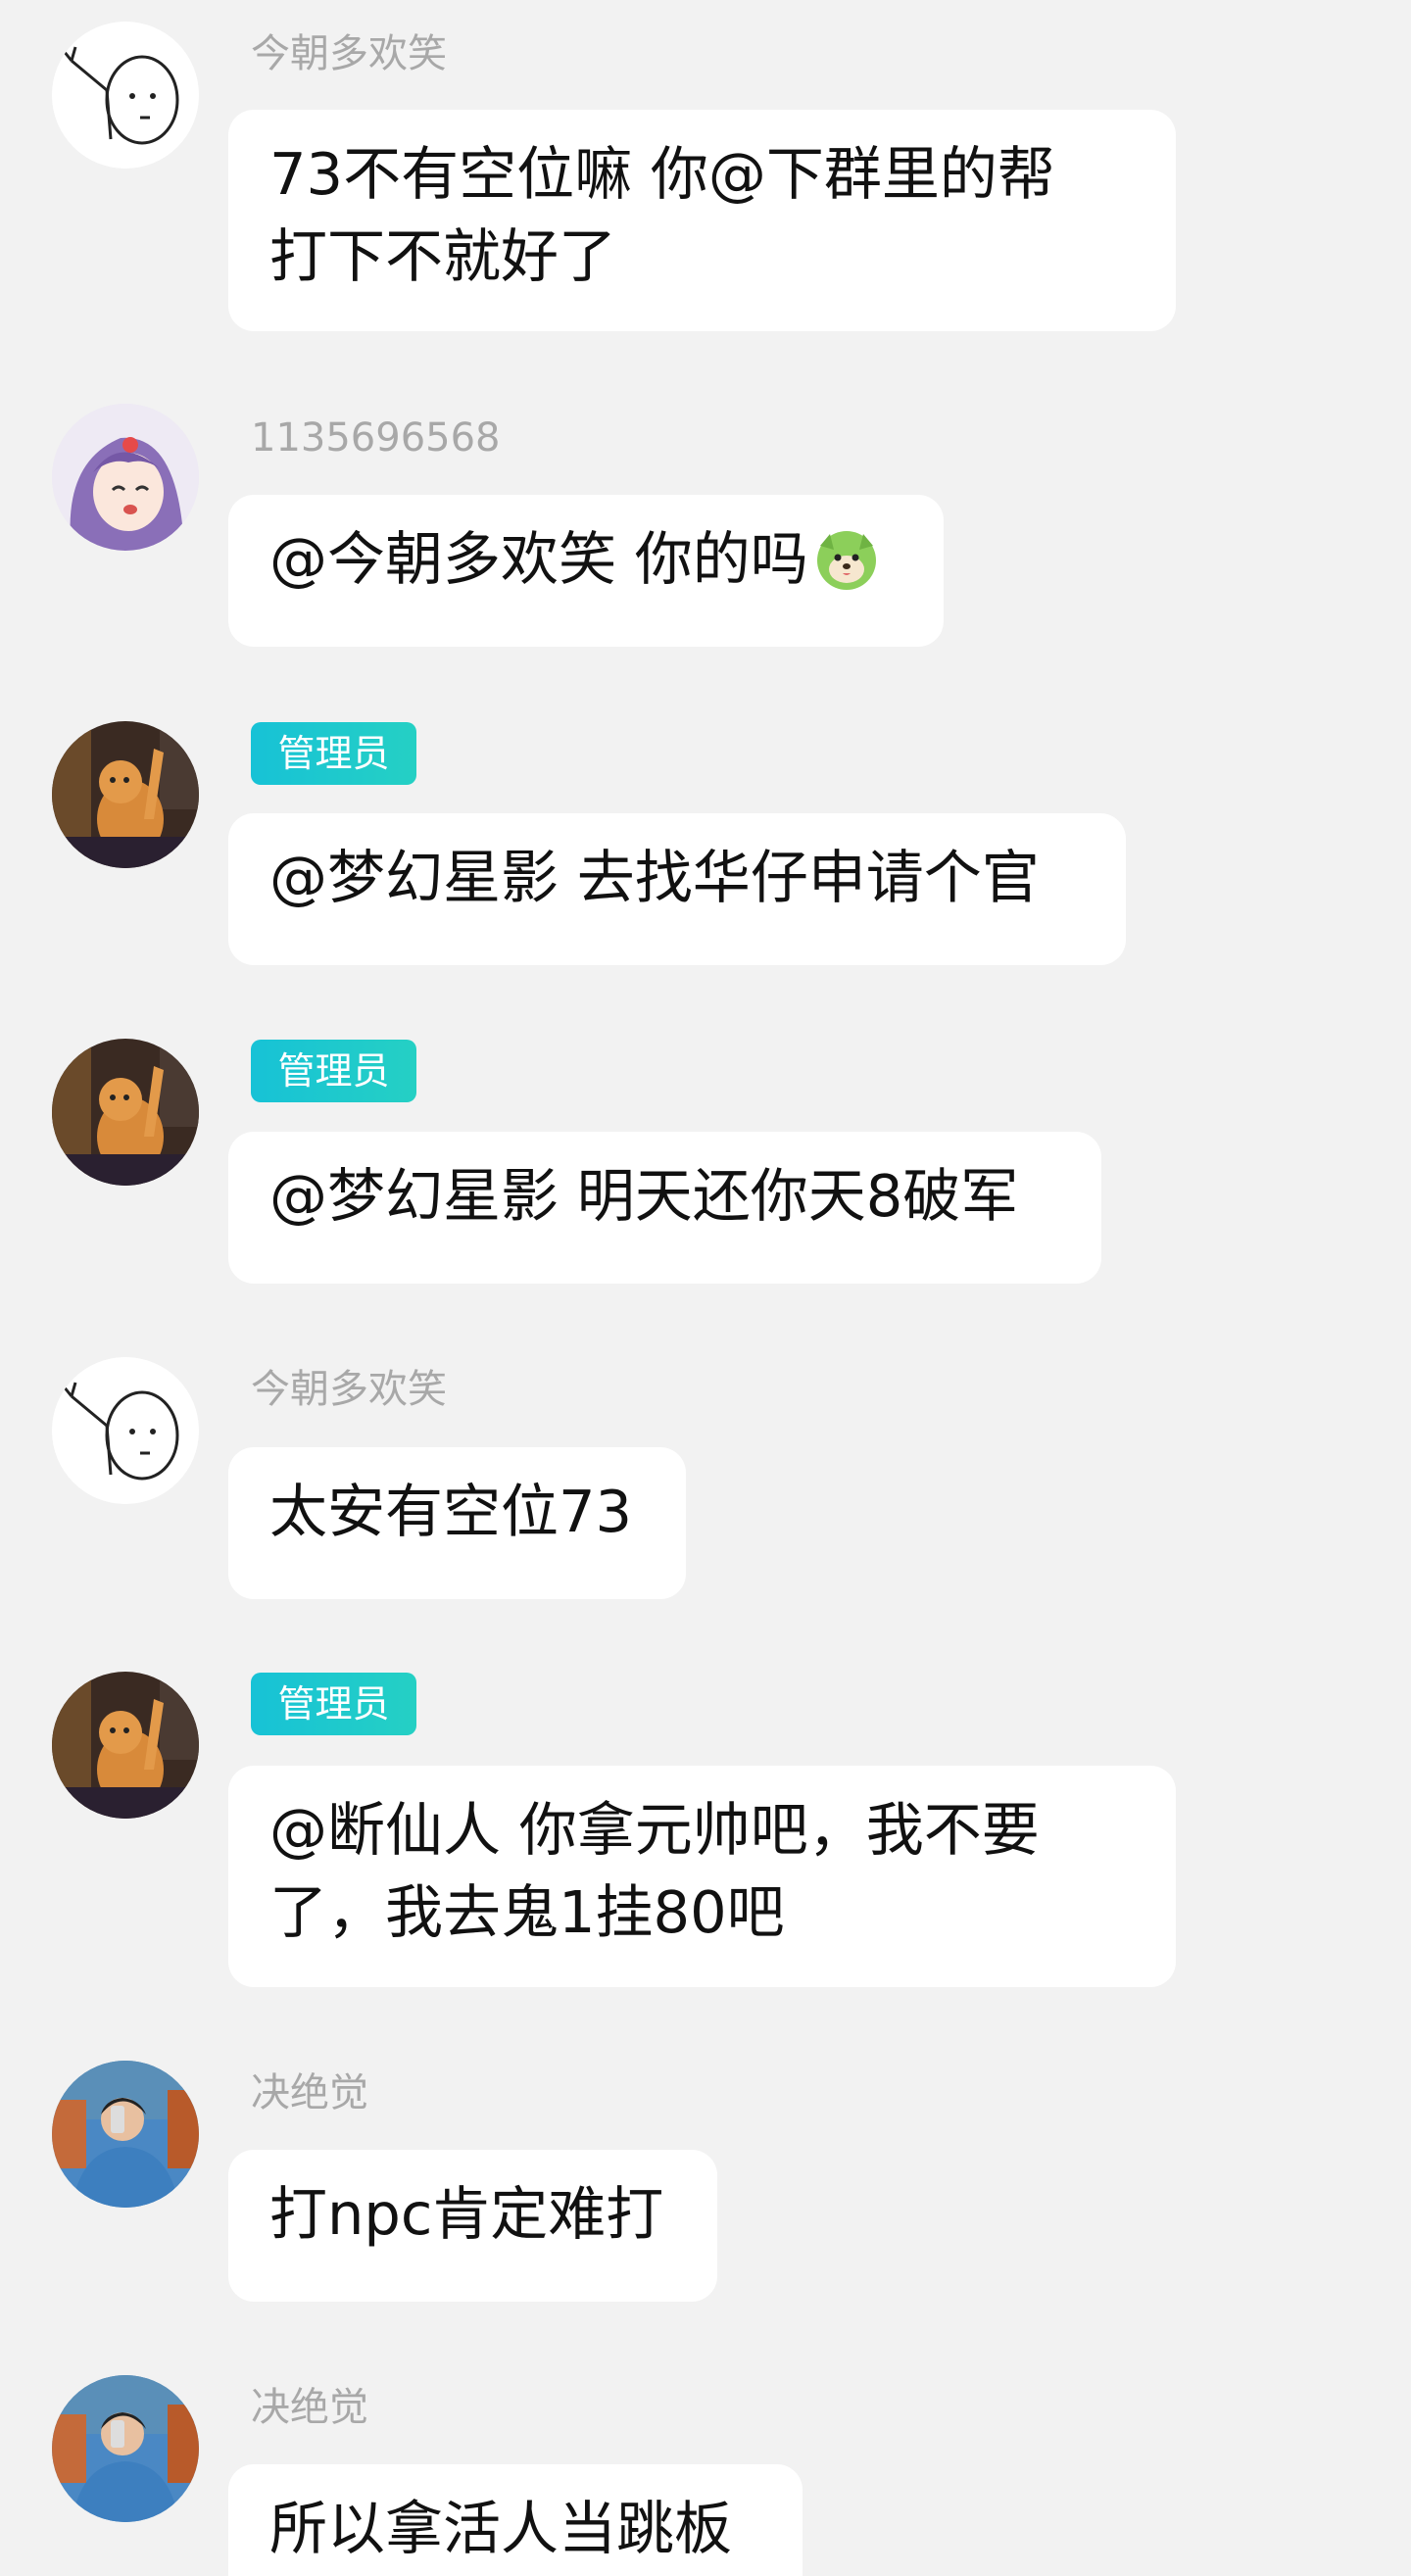  I want to click on anime-girl-avatar-icon, so click(125, 477).